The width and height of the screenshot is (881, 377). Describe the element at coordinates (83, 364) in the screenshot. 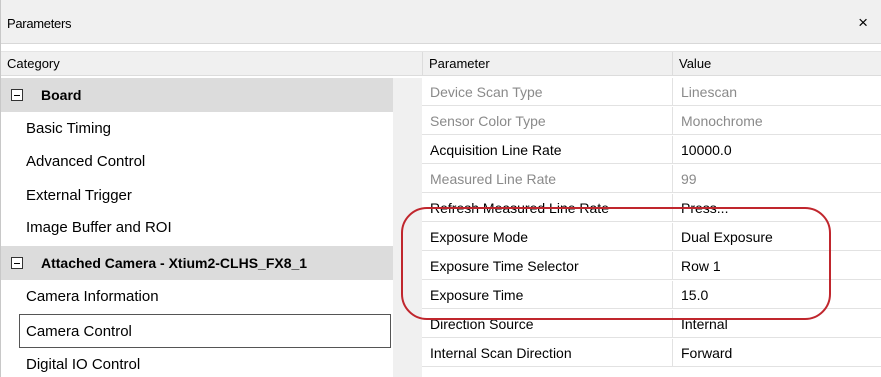

I see `category-label: Digital IO Control` at that location.